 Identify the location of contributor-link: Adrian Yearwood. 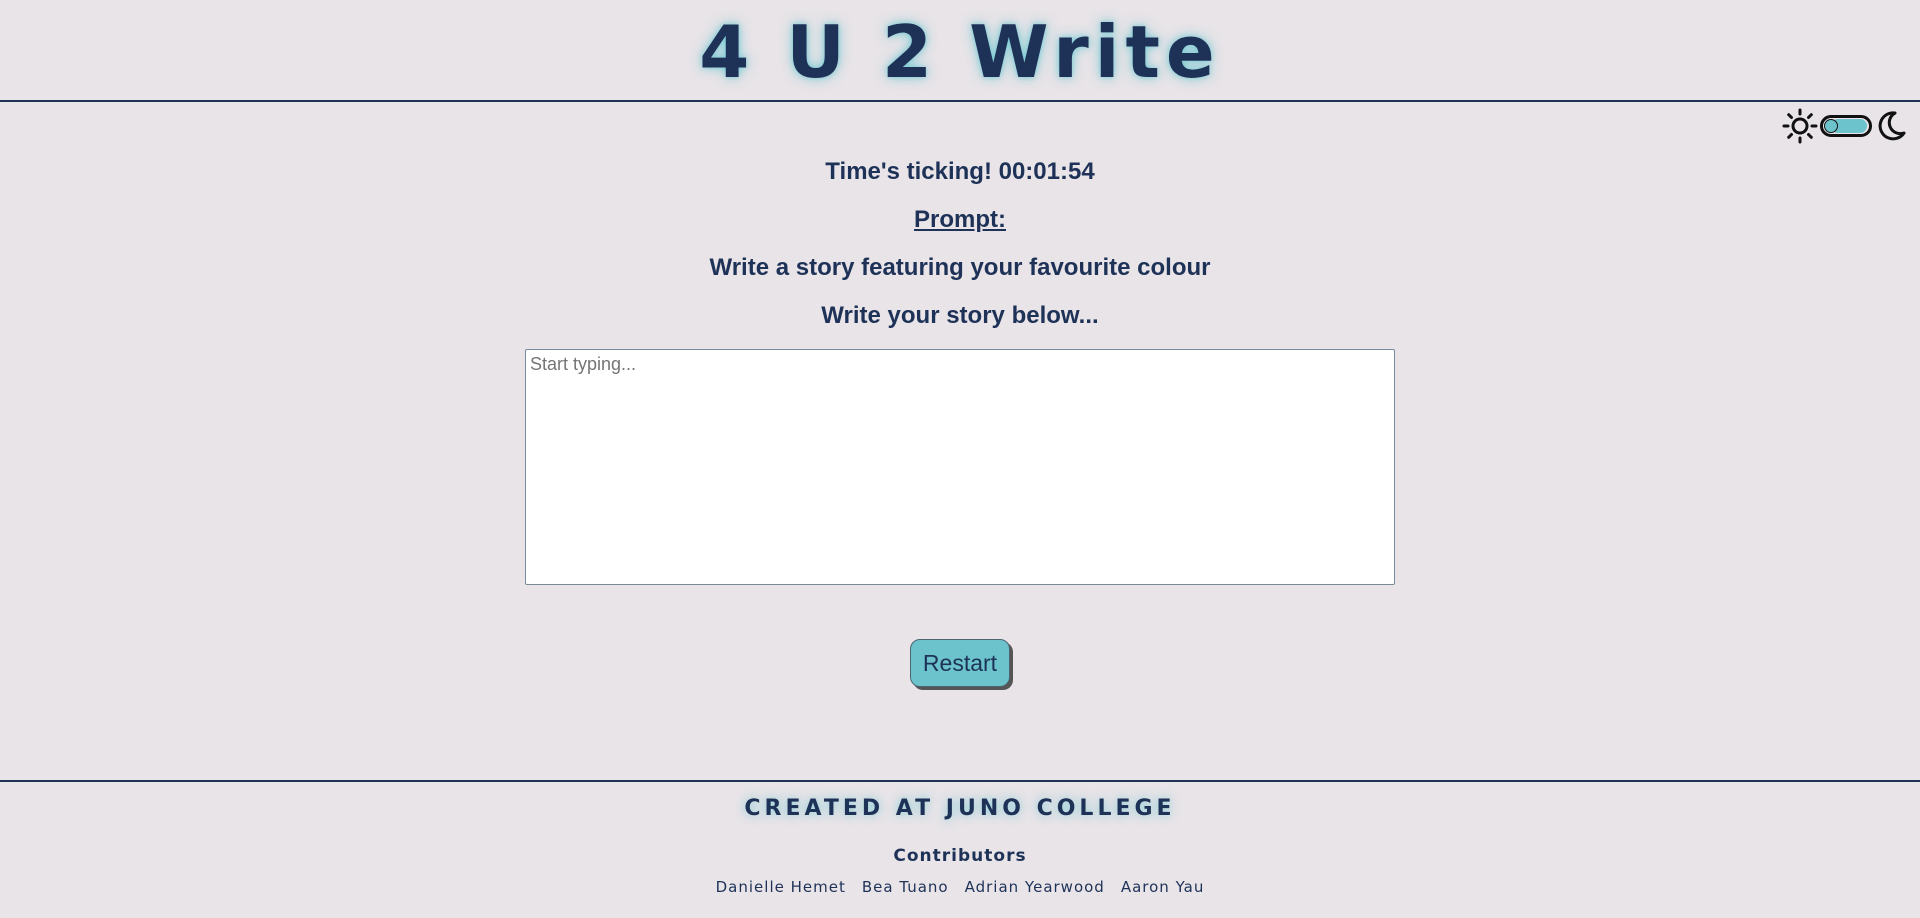
(1035, 887).